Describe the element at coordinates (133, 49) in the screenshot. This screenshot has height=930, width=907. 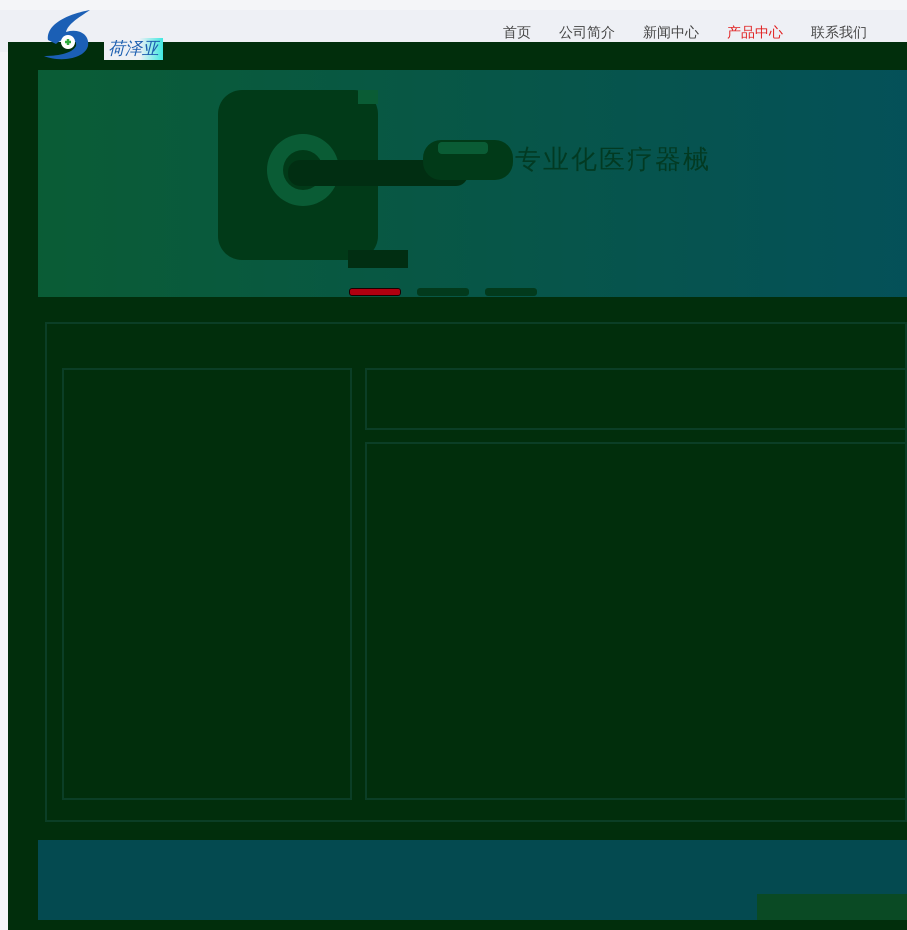
I see `logo-text: 荷泽亚` at that location.